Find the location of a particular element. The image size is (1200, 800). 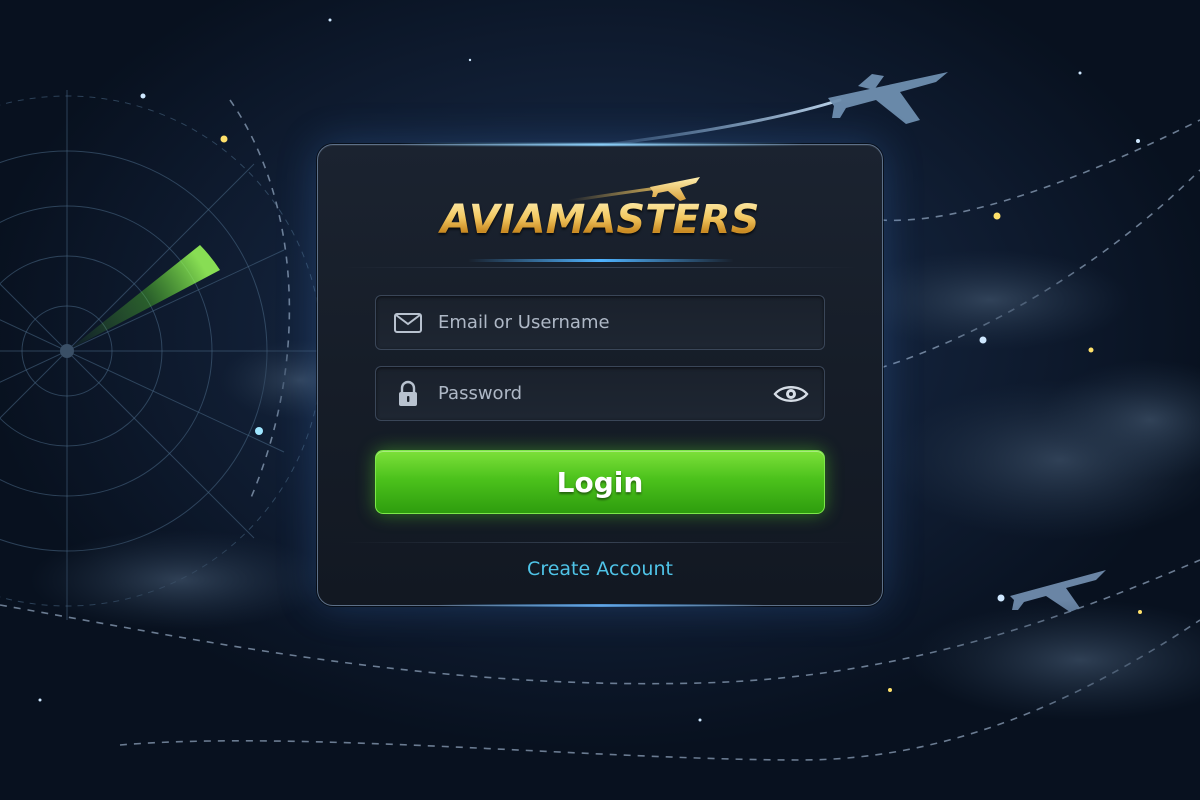

login-button: Login is located at coordinates (600, 482).